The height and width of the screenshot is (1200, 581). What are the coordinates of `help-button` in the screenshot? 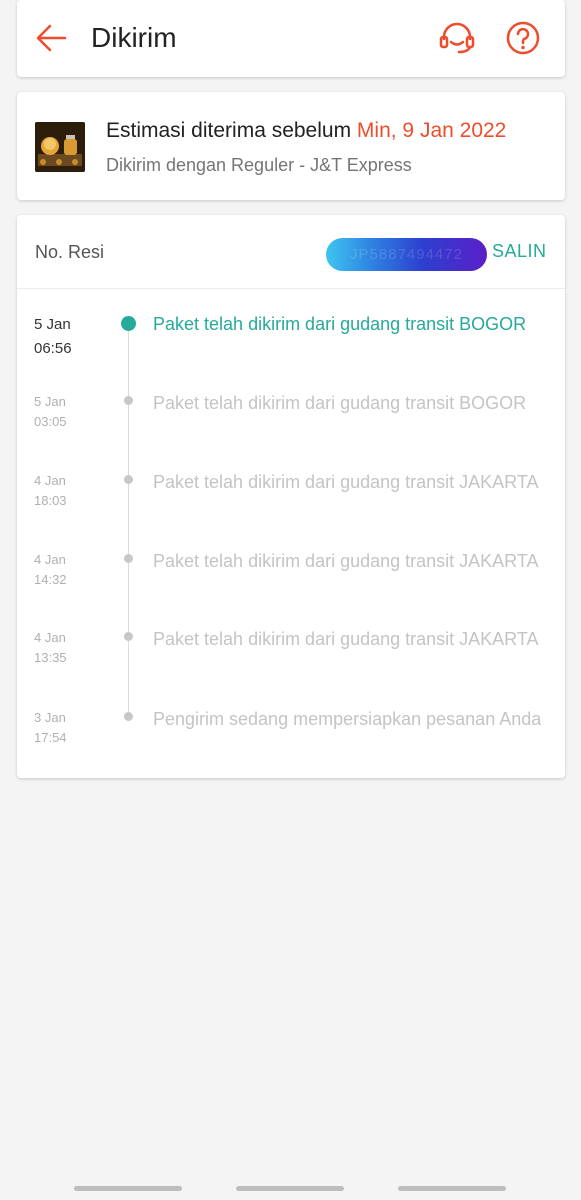 It's located at (523, 38).